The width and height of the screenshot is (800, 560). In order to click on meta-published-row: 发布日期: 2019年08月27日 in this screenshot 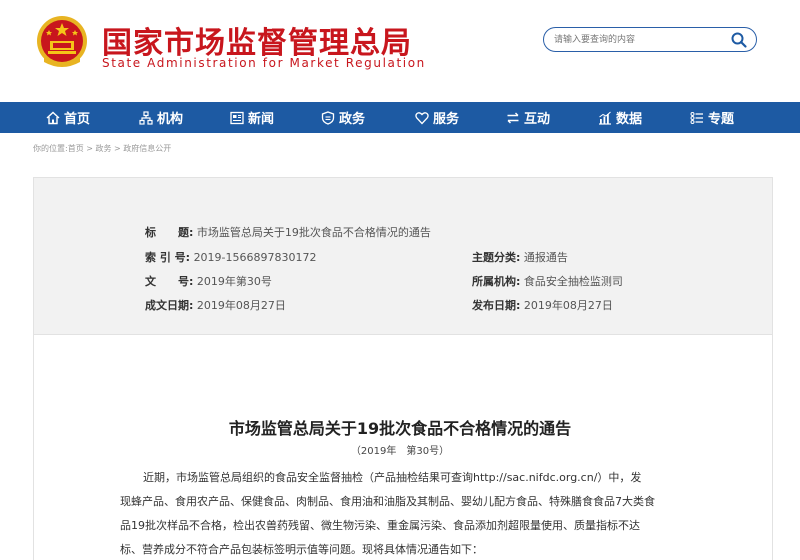, I will do `click(542, 305)`.